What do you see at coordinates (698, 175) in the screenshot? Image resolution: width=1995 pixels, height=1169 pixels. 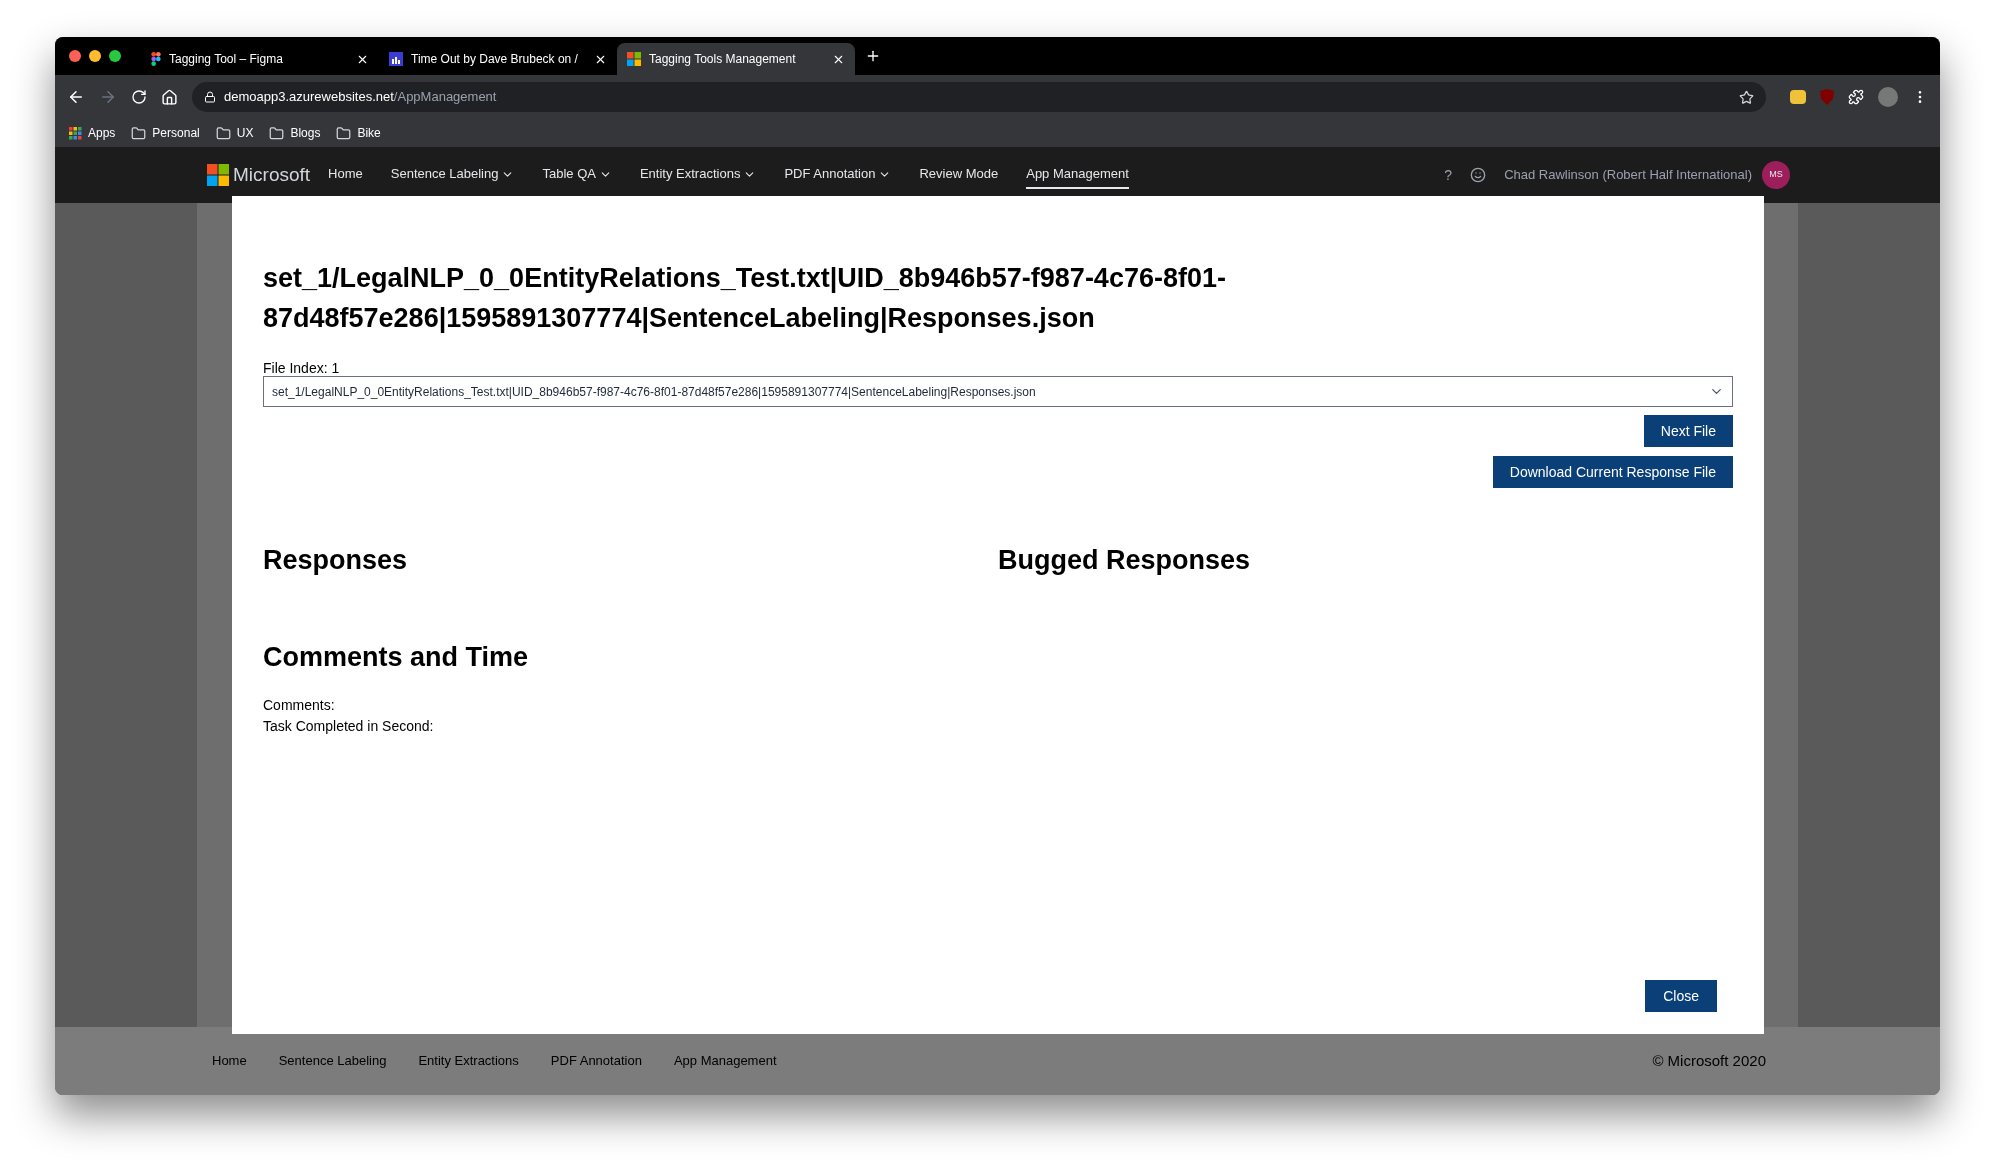 I see `nav-link: Entity Extractions` at bounding box center [698, 175].